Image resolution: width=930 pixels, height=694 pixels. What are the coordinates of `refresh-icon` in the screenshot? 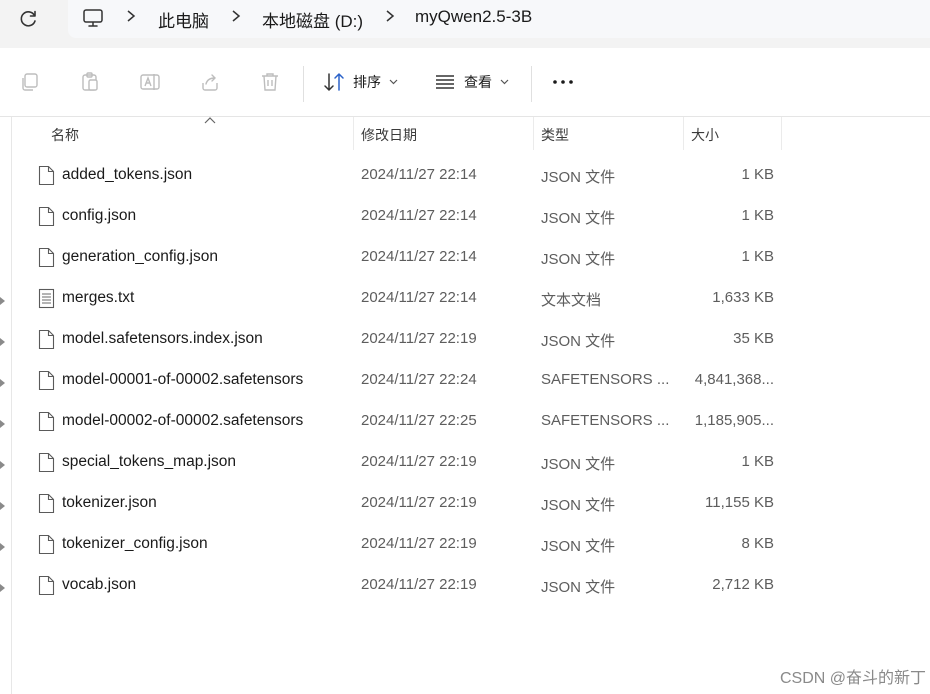 It's located at (28, 19).